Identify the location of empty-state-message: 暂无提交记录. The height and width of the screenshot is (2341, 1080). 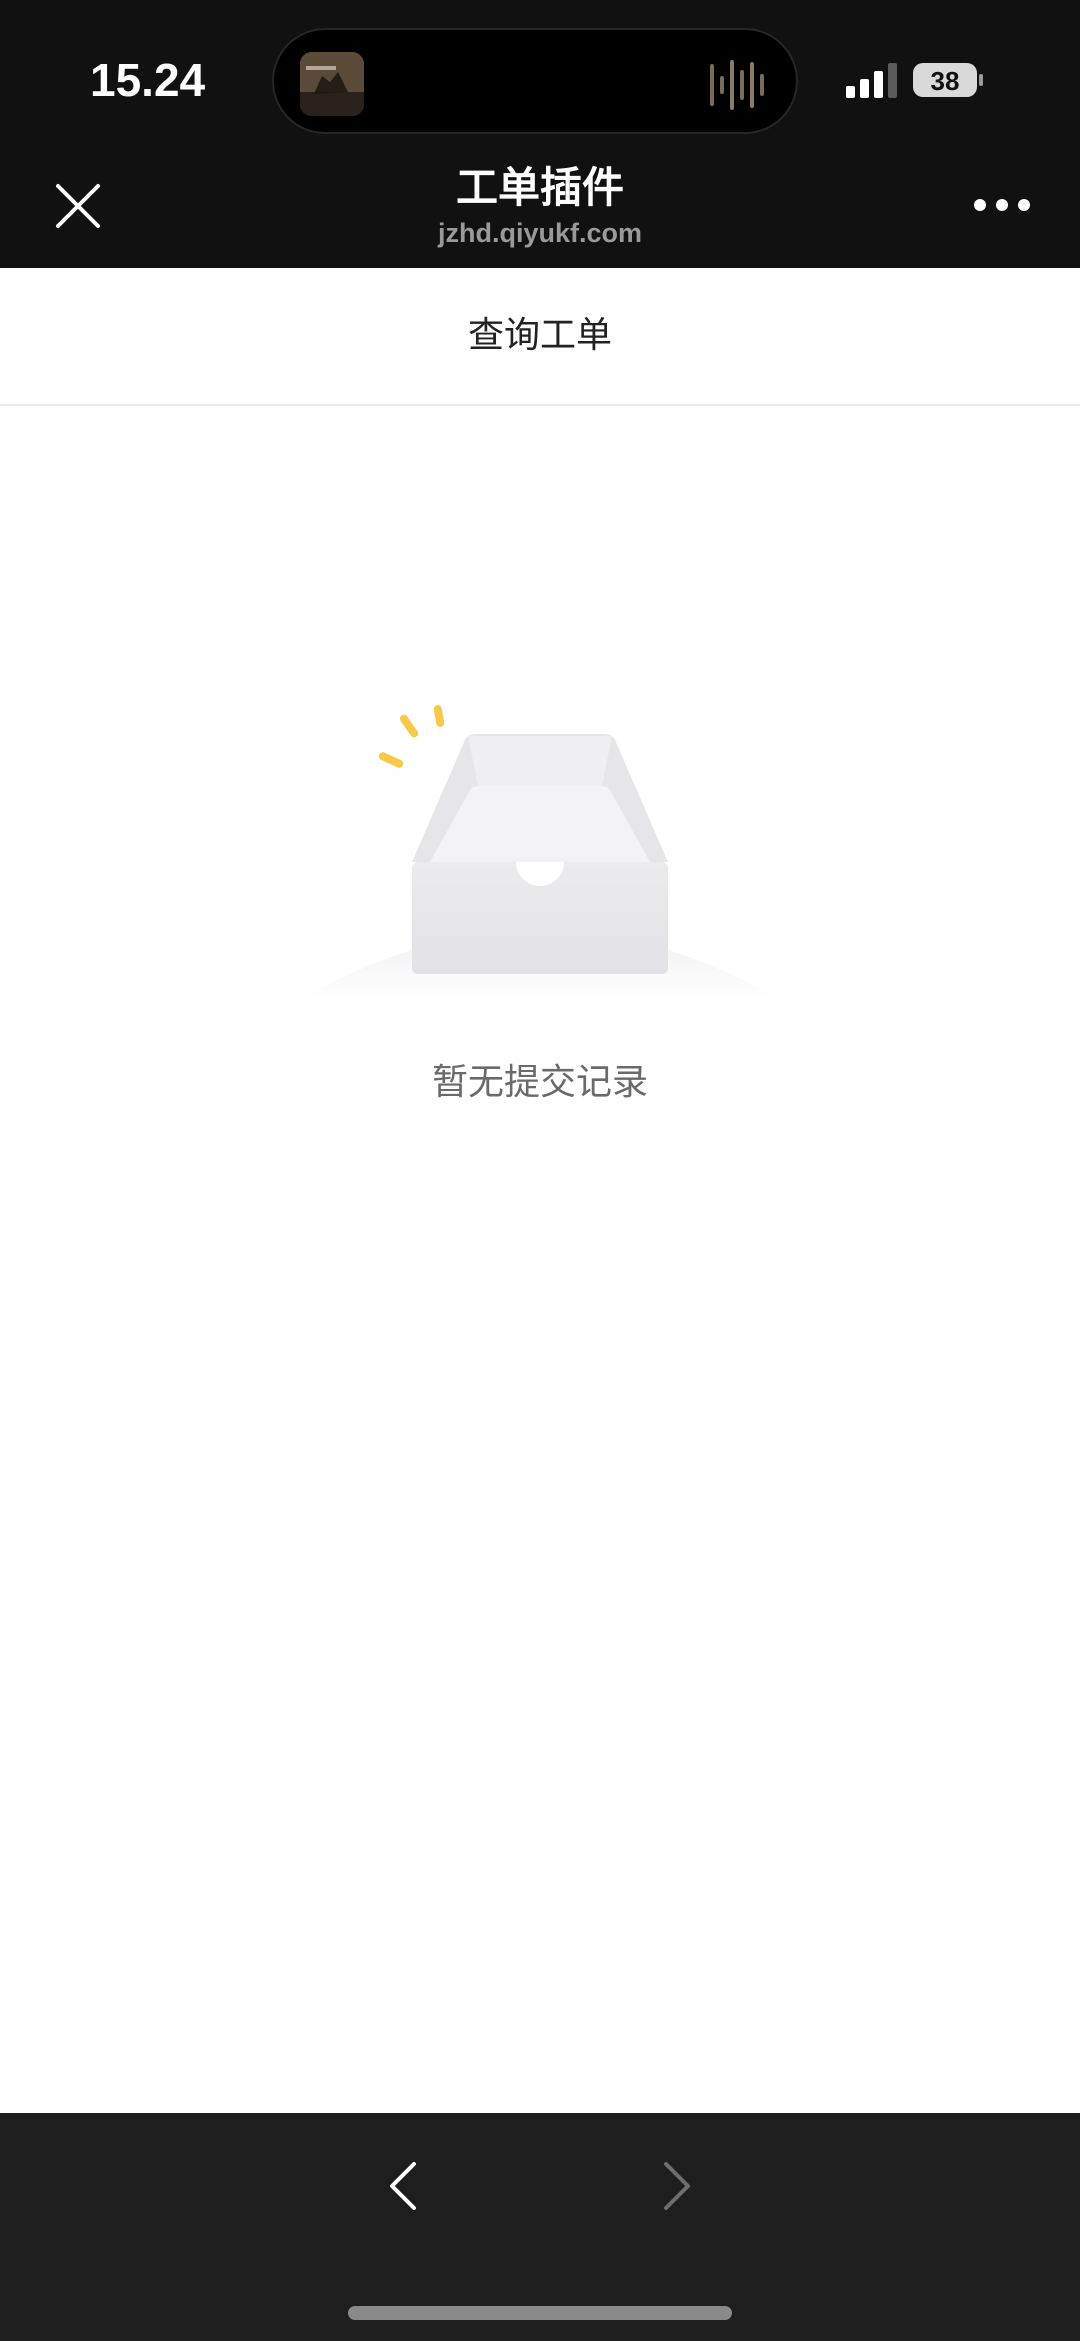
(539, 1082).